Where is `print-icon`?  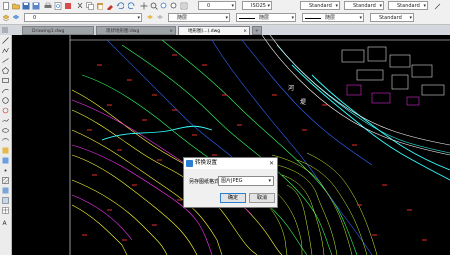
print-icon is located at coordinates (48, 6).